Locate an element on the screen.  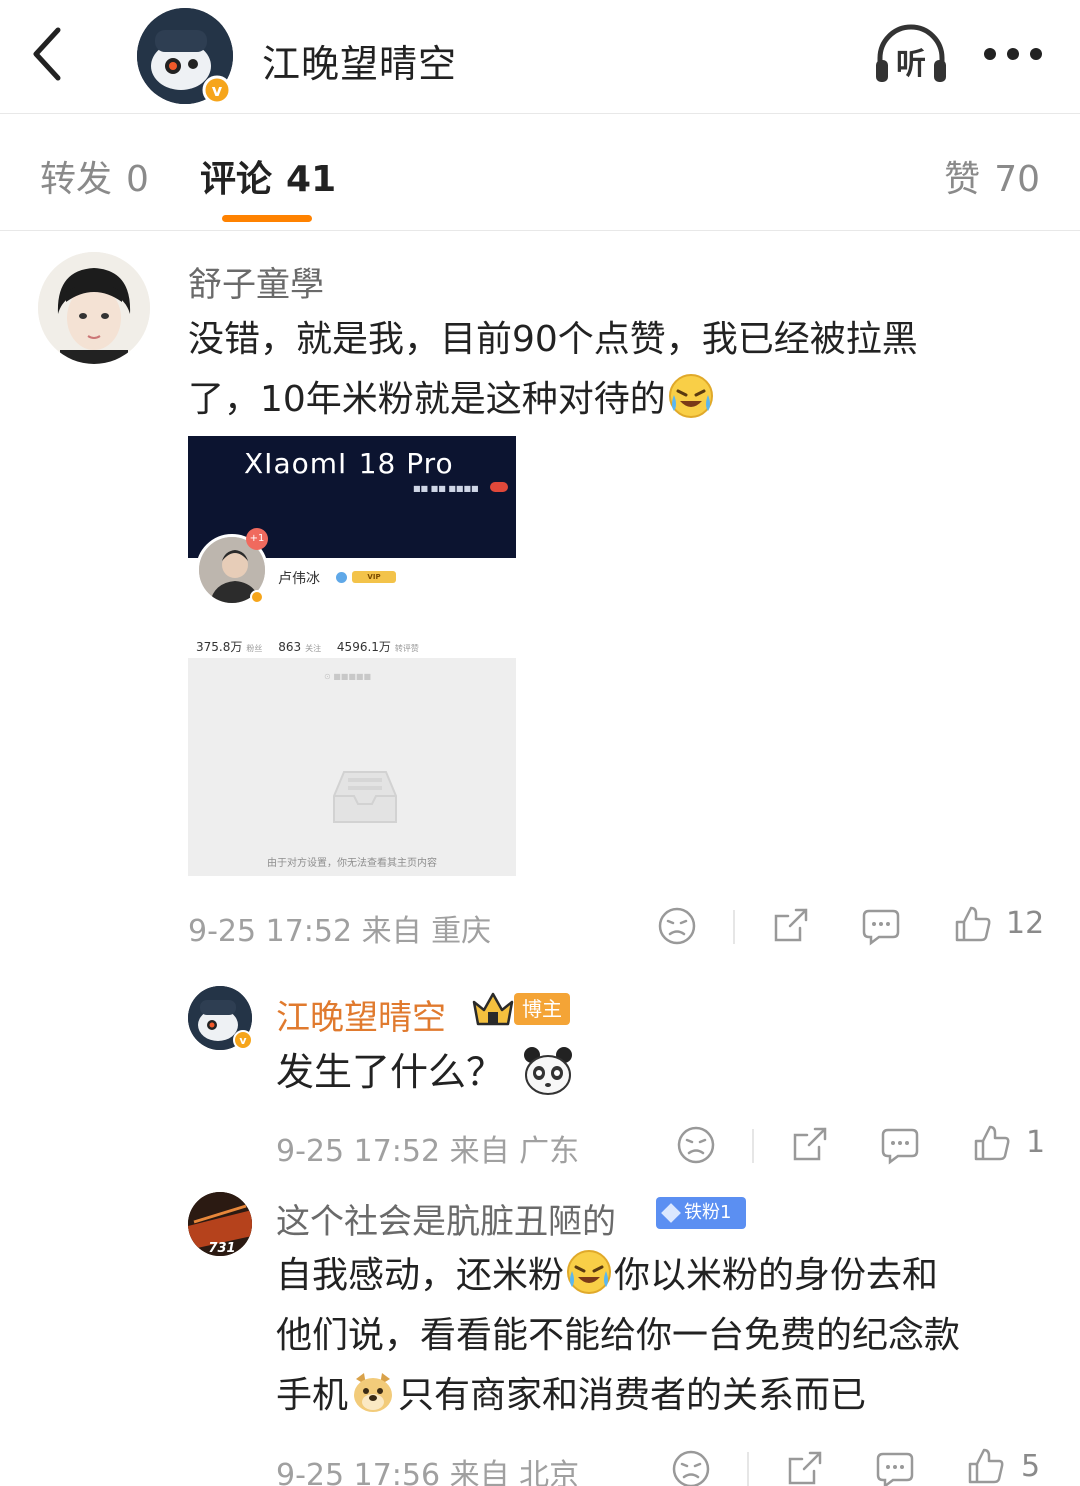
reply-text-segment: 你以米粉的身份去和 is located at coordinates (776, 1275).